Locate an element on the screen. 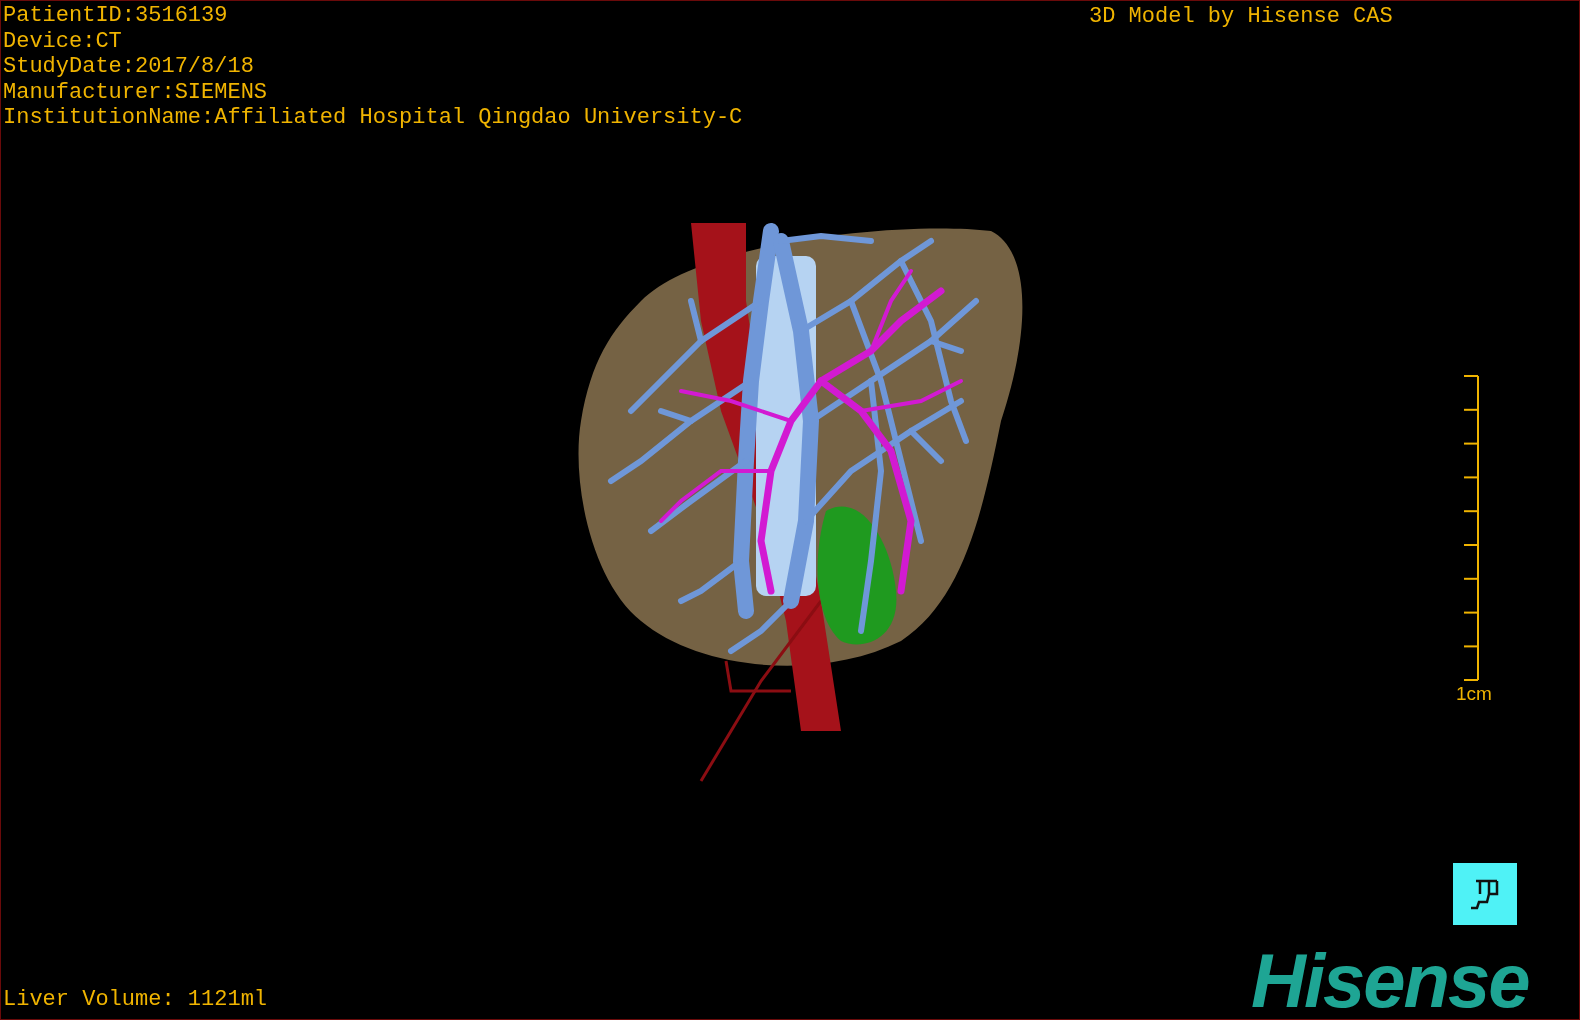 Image resolution: width=1580 pixels, height=1020 pixels. model-credit-text: 3D Model by Hisense CAS is located at coordinates (1241, 16).